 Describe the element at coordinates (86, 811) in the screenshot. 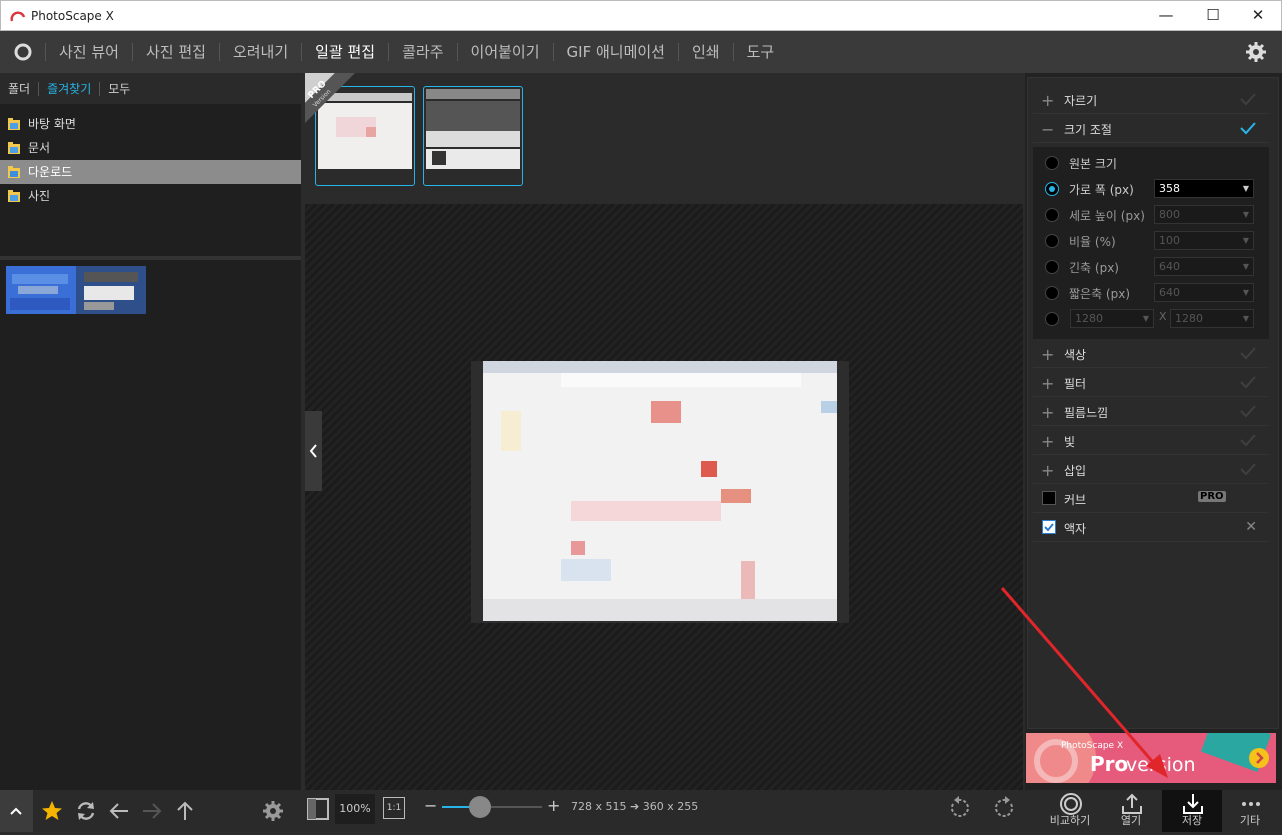

I see `refresh-icon` at that location.